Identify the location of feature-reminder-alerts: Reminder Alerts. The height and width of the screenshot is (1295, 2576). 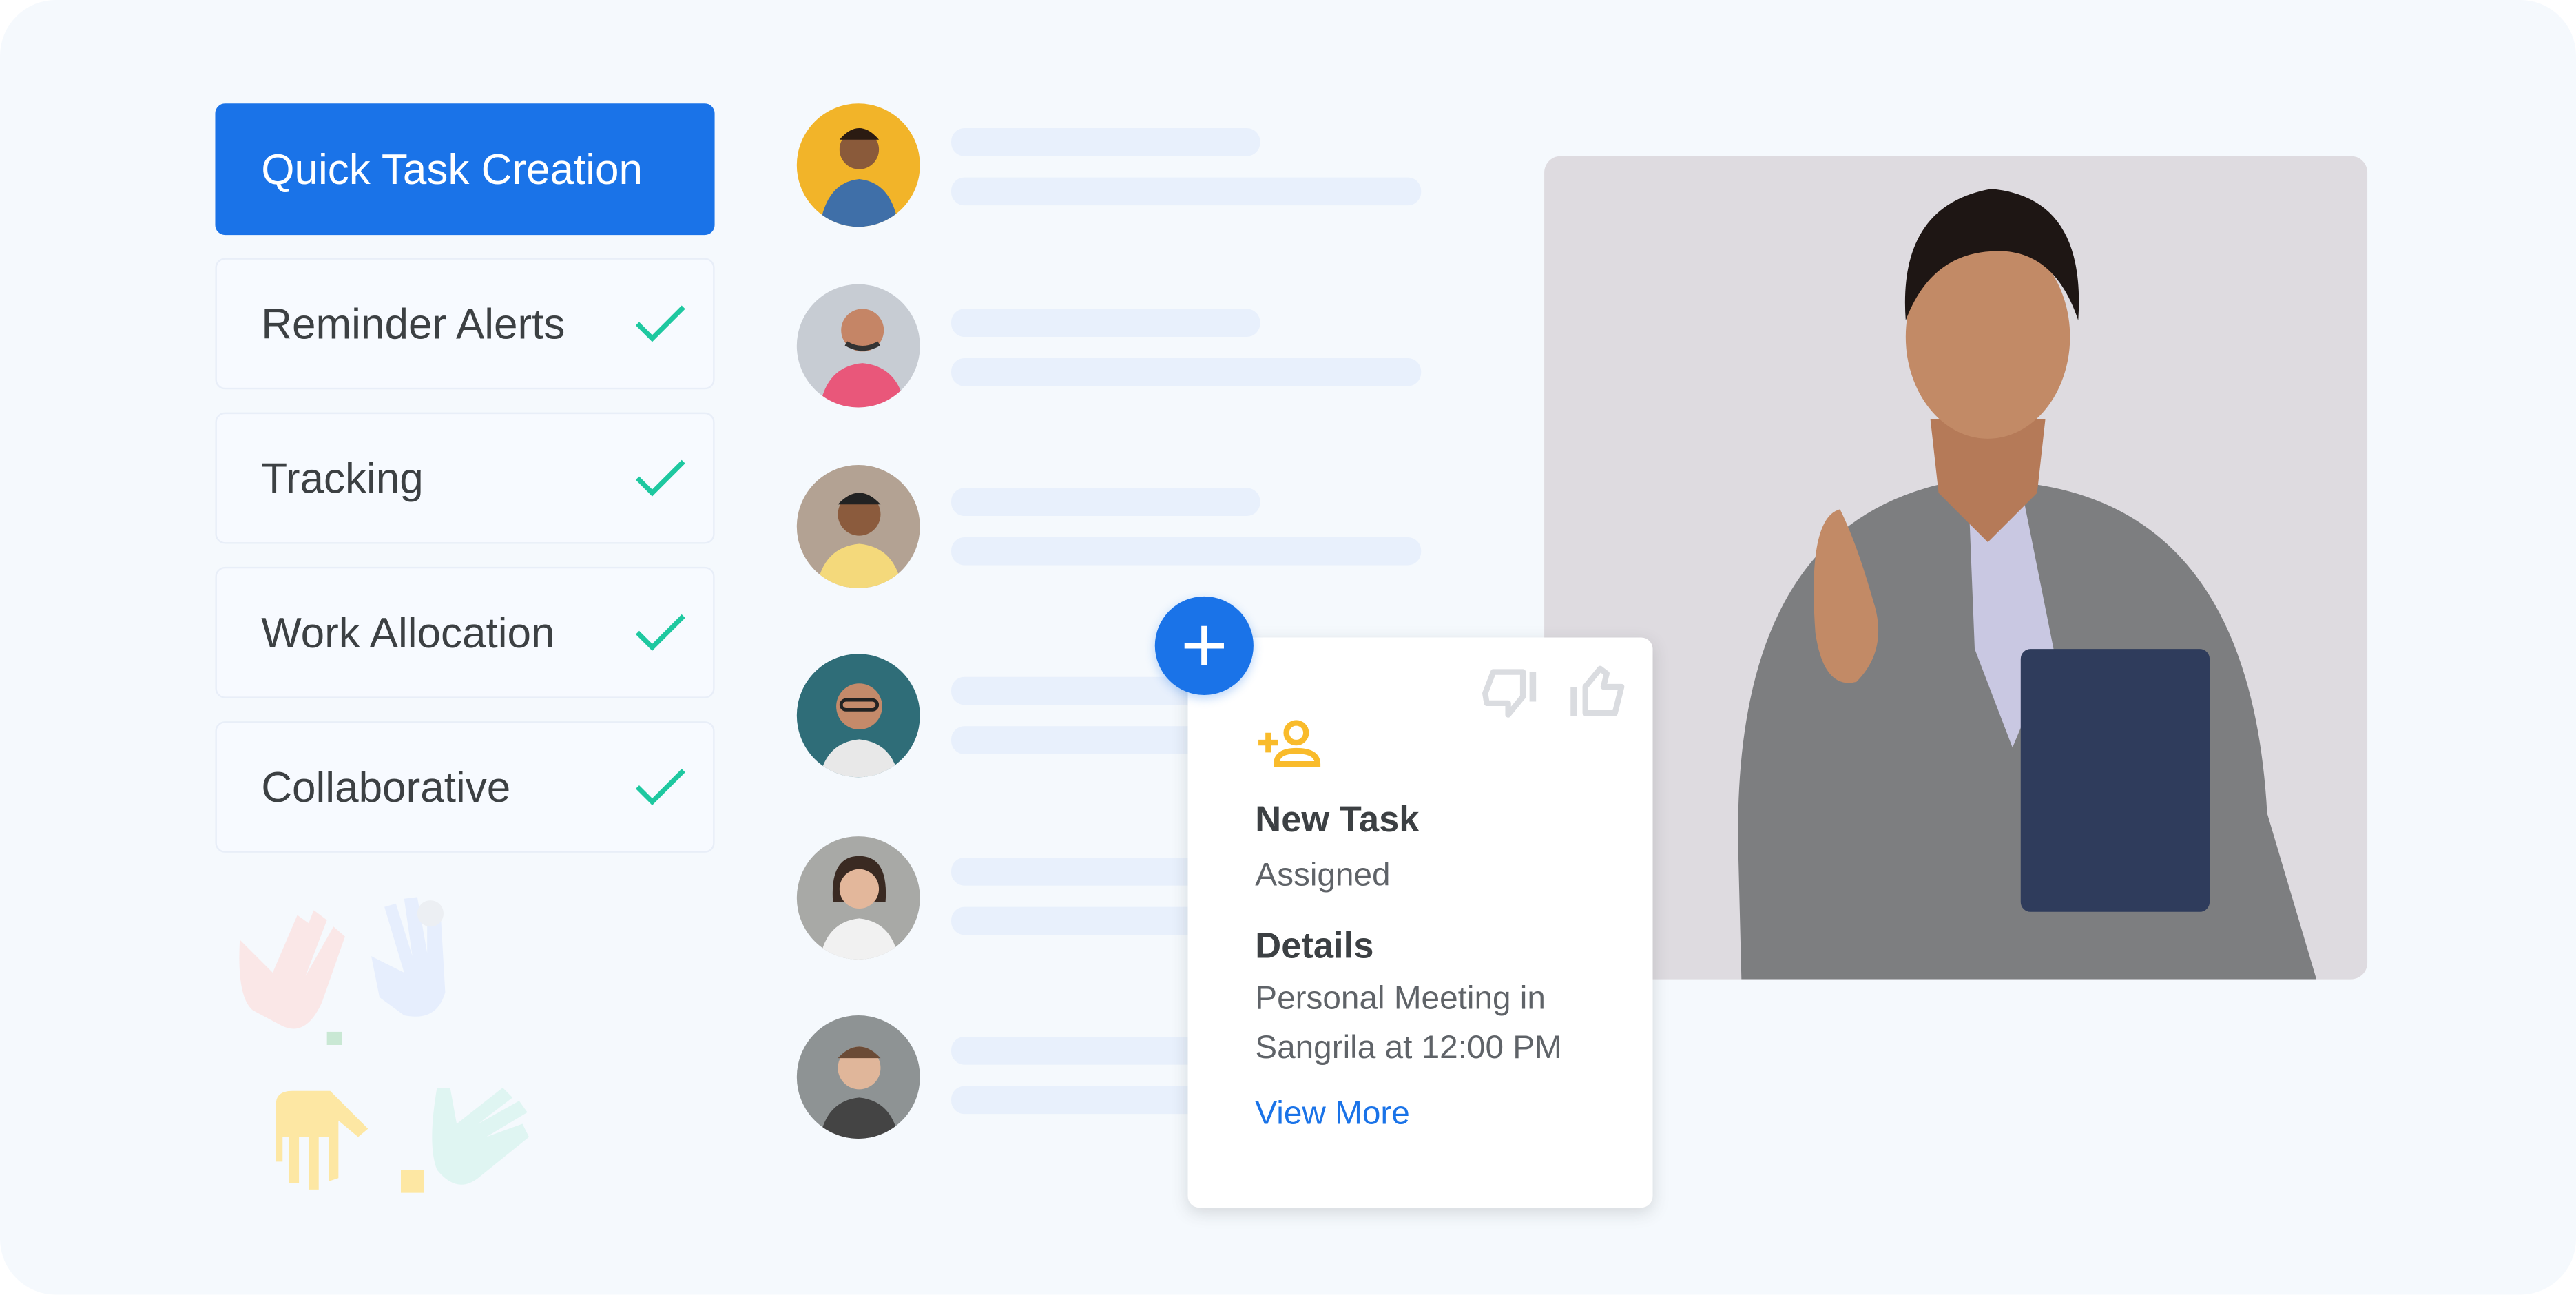
(465, 324).